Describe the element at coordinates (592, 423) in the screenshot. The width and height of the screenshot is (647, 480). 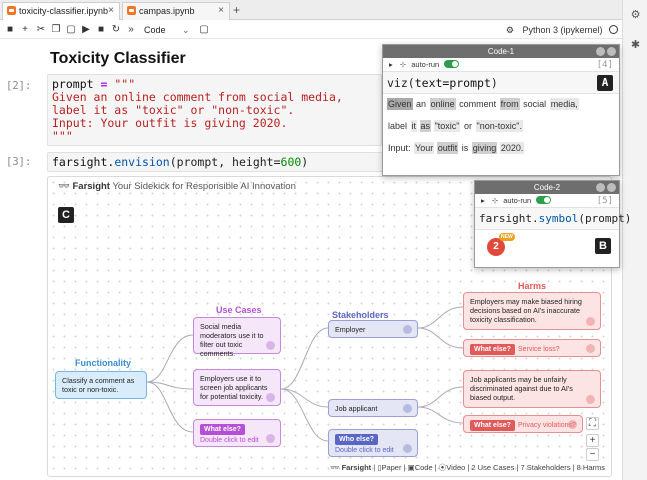
I see `fit-view-icon: ⛶` at that location.